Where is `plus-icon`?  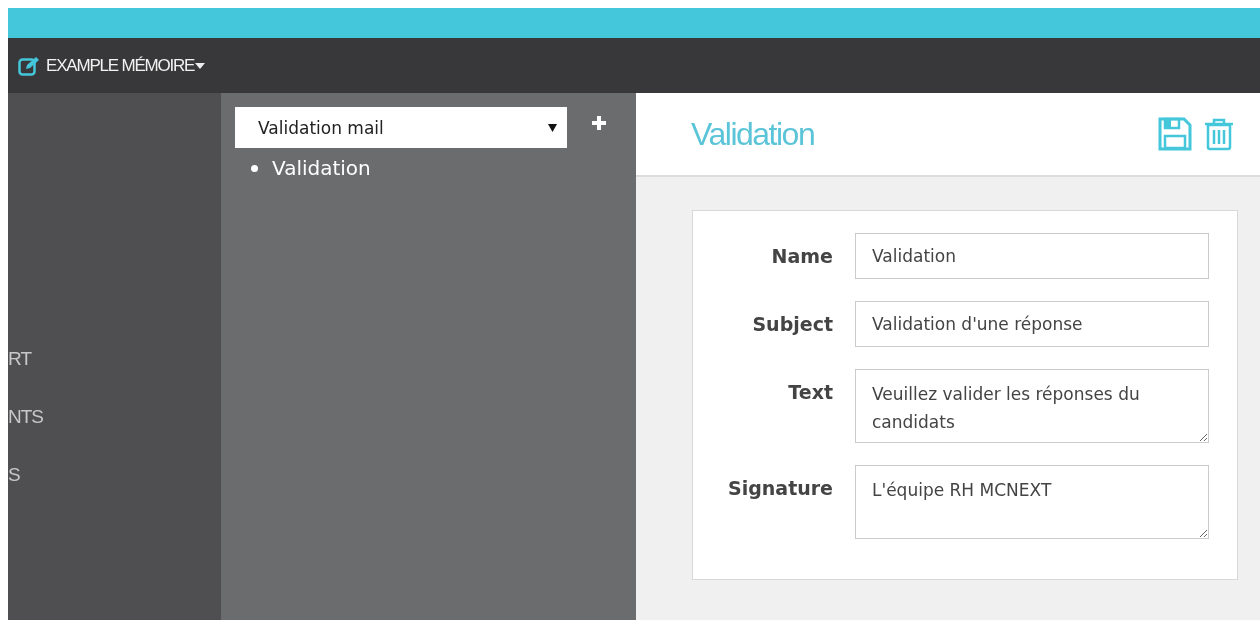
plus-icon is located at coordinates (599, 123).